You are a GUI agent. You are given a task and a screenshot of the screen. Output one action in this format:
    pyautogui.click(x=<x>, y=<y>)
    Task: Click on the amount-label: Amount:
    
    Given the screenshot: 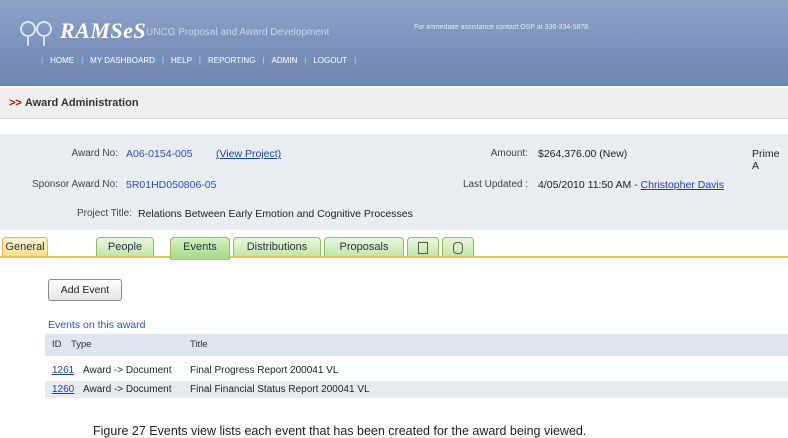 What is the action you would take?
    pyautogui.click(x=509, y=153)
    